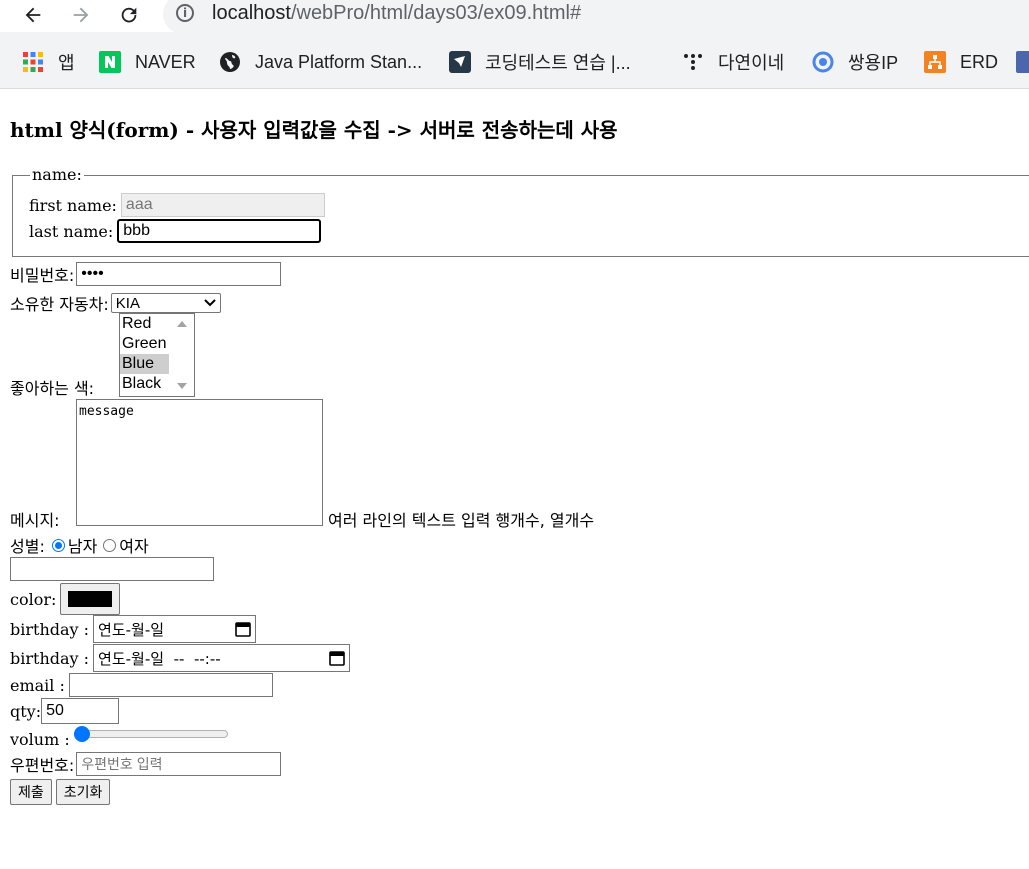 The image size is (1029, 869). What do you see at coordinates (199, 462) in the screenshot?
I see `message-textarea: message` at bounding box center [199, 462].